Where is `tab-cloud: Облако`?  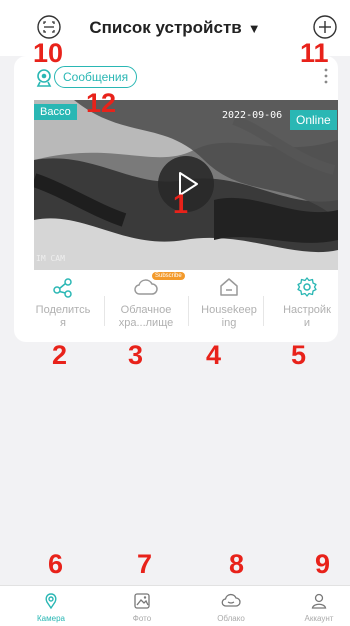 tab-cloud: Облако is located at coordinates (231, 607).